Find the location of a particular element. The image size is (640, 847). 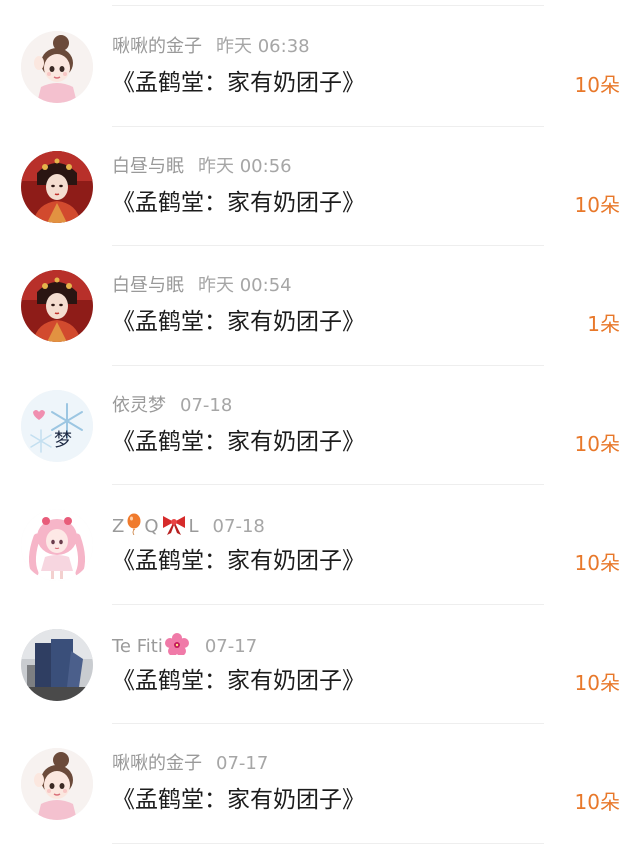

list-item: Te Fiti 07-17 《孟鹤堂：家有奶团子》 10朵 is located at coordinates (320, 665).